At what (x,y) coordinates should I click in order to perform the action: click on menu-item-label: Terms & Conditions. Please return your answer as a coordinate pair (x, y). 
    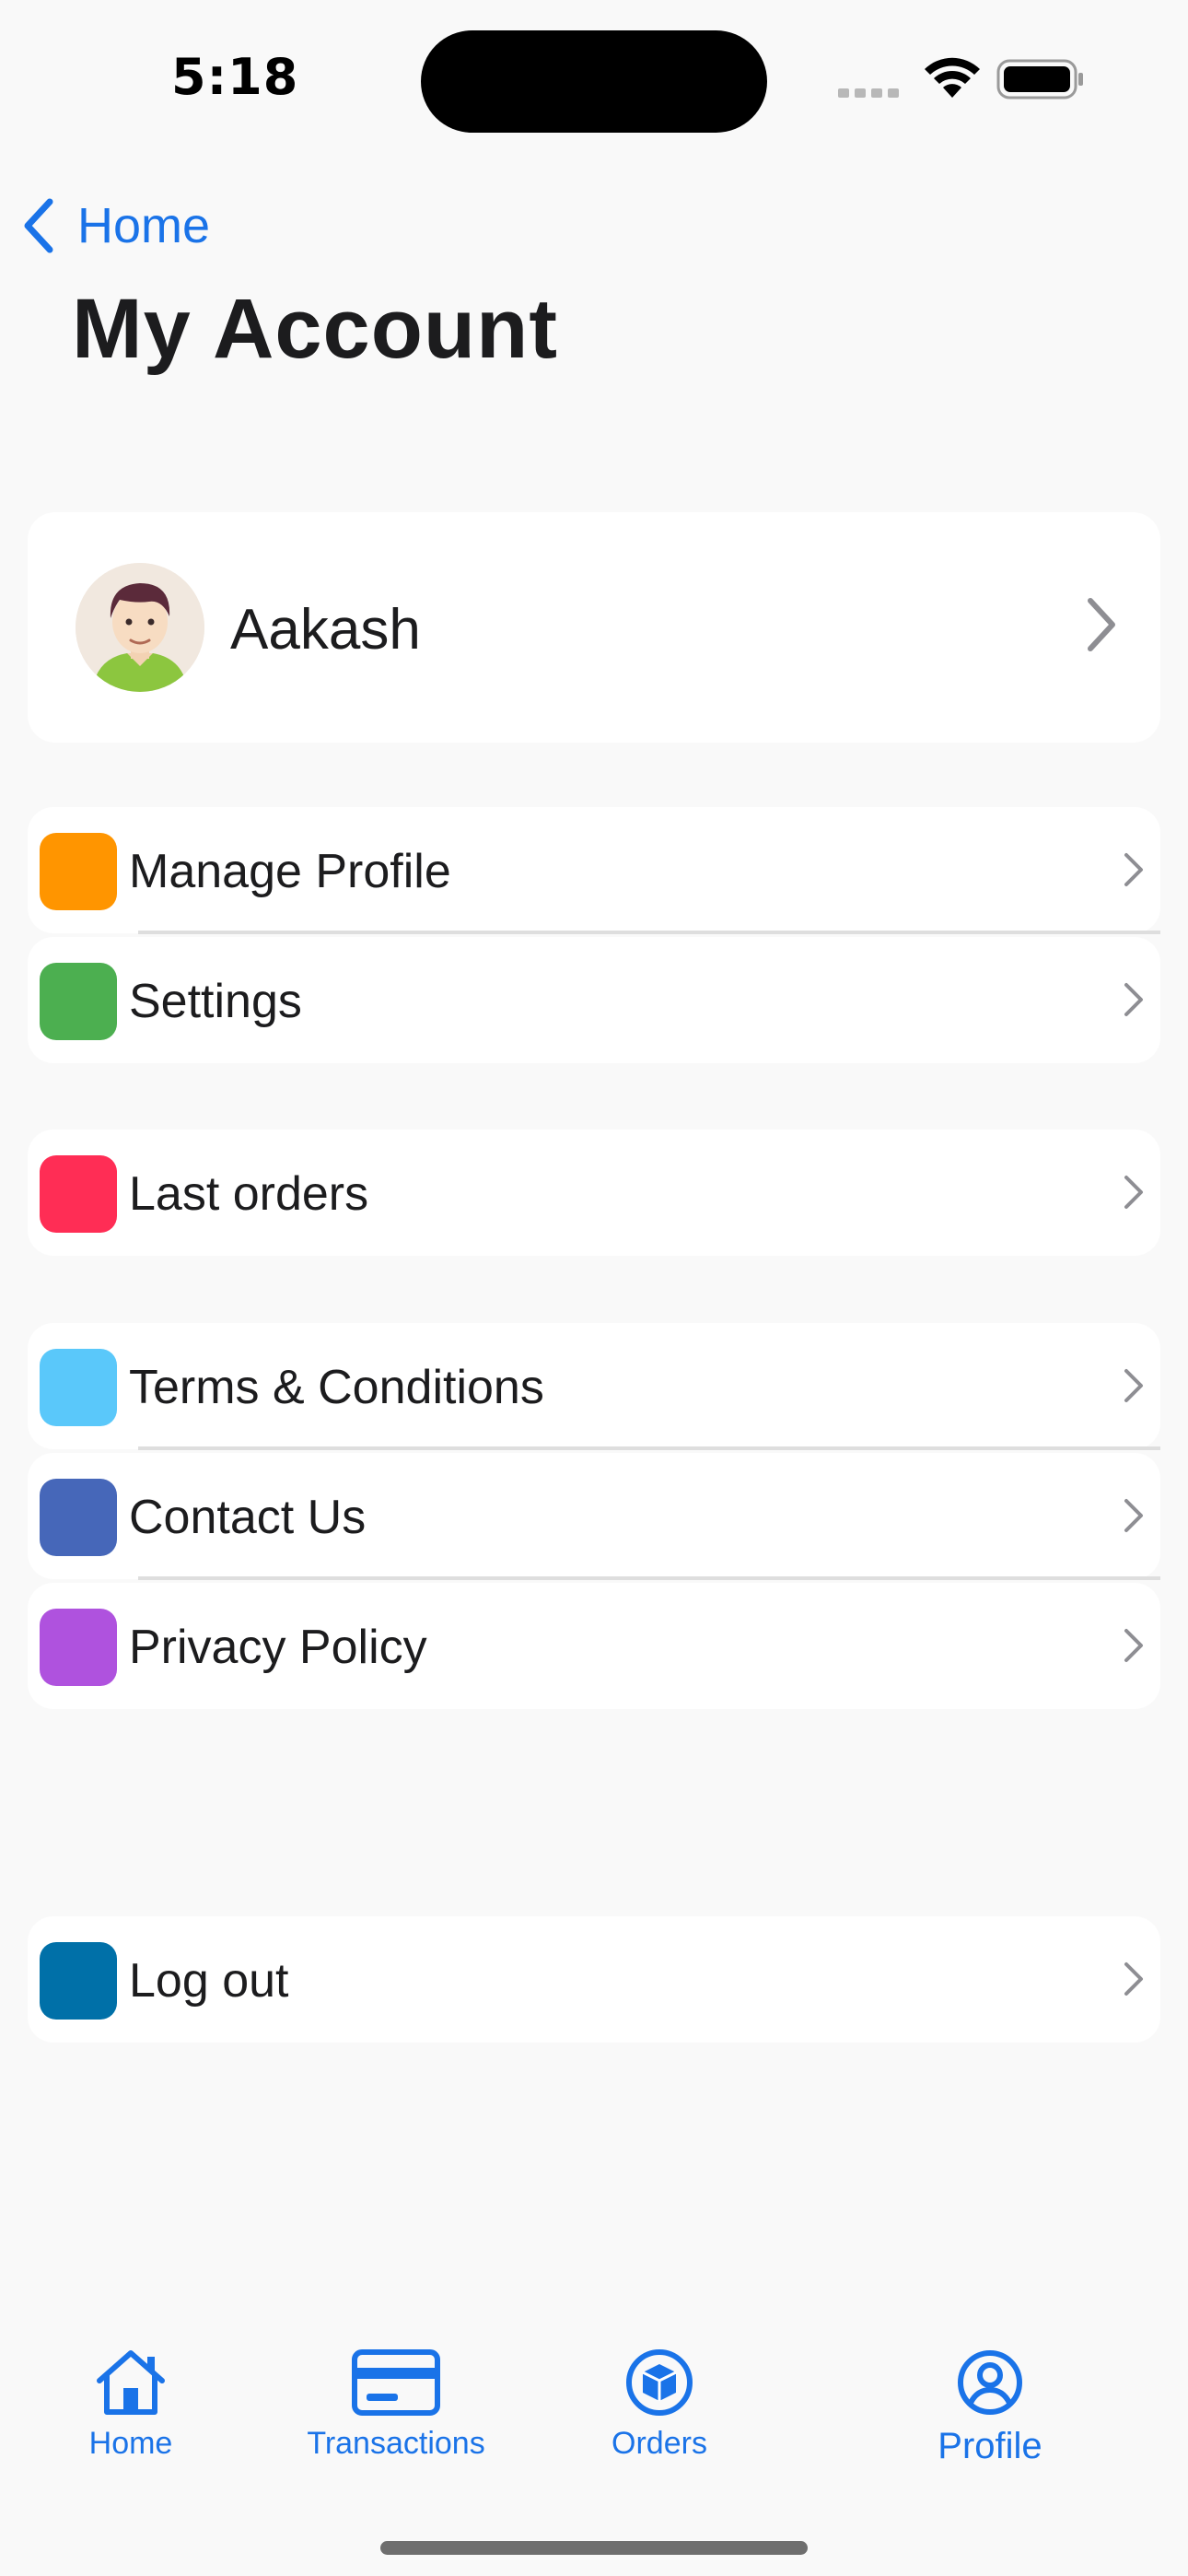
    Looking at the image, I should click on (336, 1387).